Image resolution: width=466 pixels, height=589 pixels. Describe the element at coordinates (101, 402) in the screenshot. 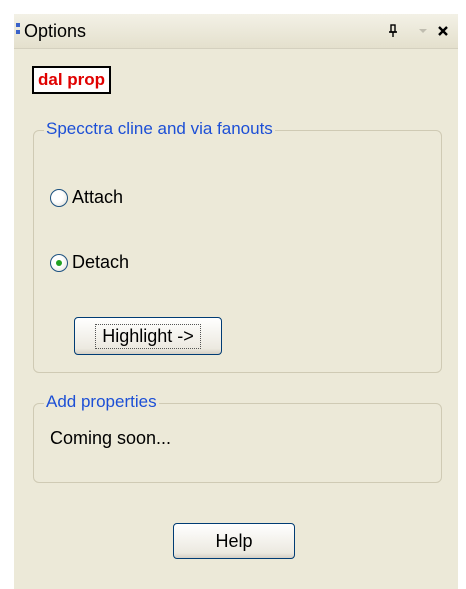

I see `add-properties-legend: Add properties` at that location.